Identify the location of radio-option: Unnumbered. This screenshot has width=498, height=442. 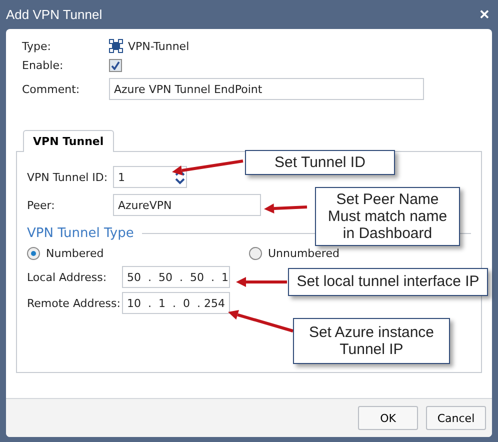
(360, 253).